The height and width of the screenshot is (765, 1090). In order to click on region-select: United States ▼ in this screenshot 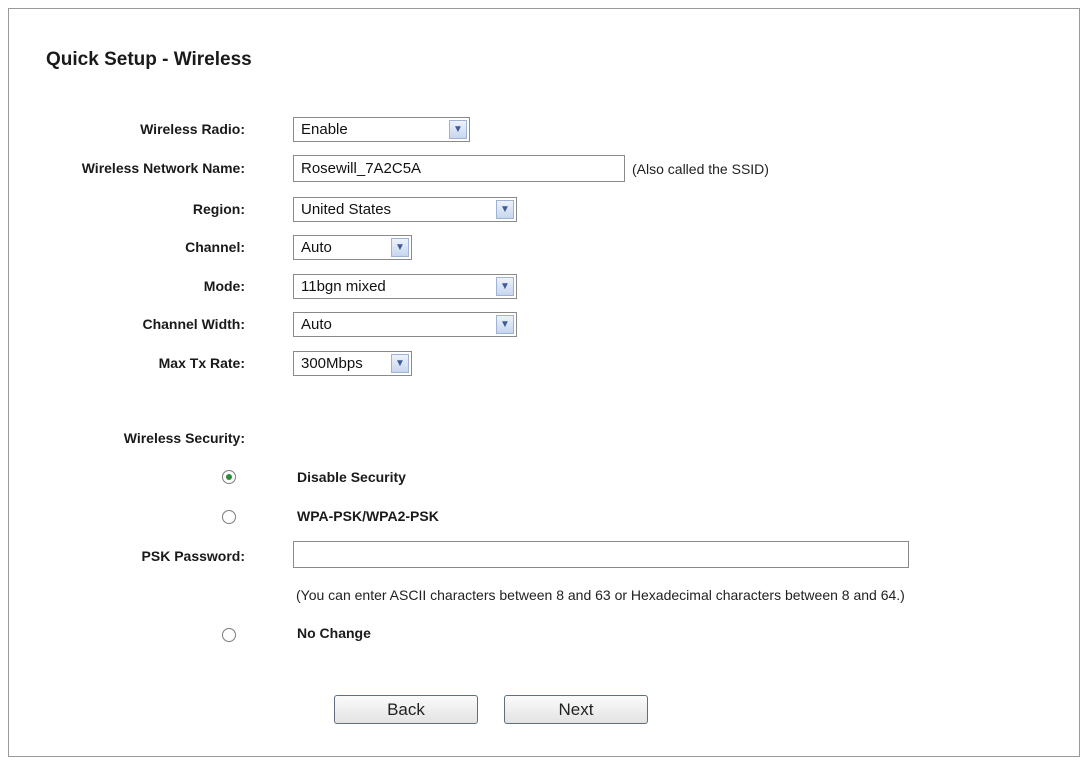, I will do `click(405, 209)`.